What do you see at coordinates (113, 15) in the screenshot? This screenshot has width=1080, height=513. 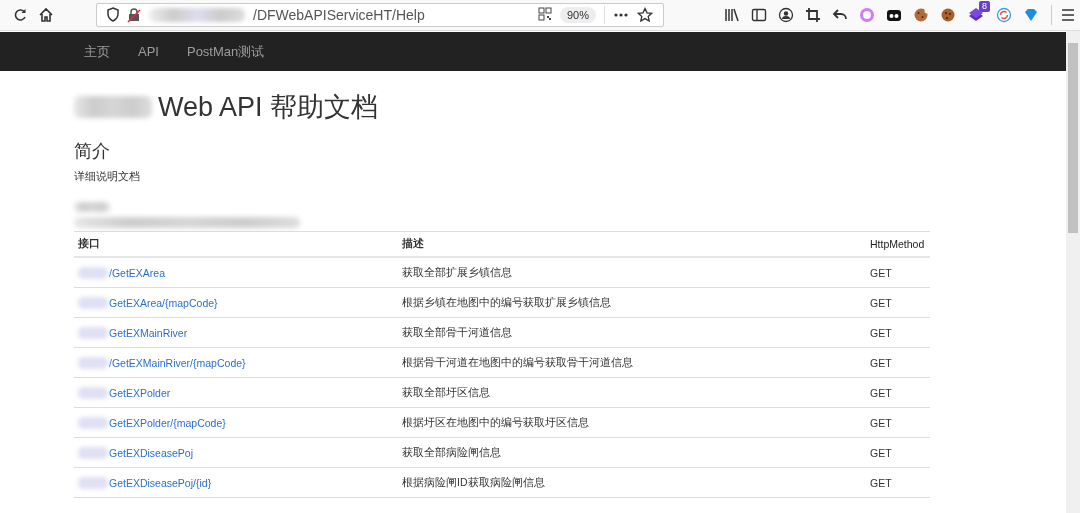 I see `shield-icon` at bounding box center [113, 15].